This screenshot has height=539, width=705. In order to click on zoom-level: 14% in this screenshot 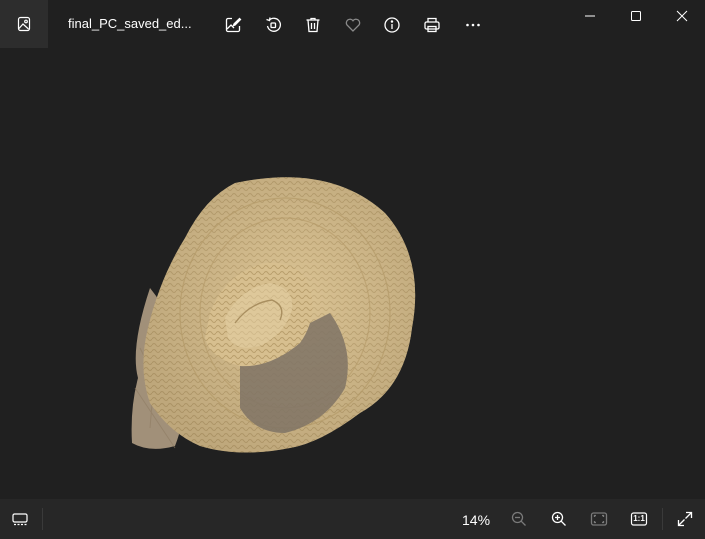, I will do `click(476, 520)`.